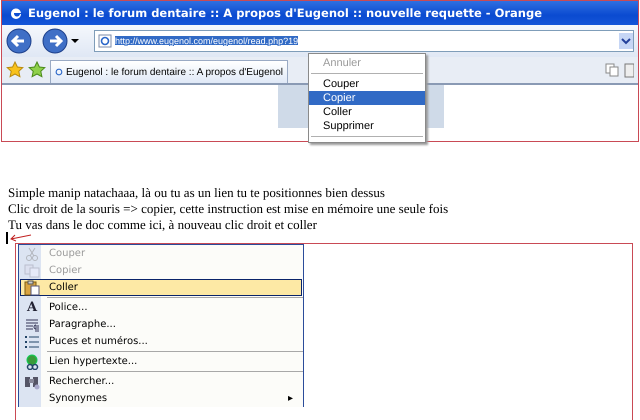 The height and width of the screenshot is (420, 640). Describe the element at coordinates (63, 287) in the screenshot. I see `menu-item-label: Coller` at that location.